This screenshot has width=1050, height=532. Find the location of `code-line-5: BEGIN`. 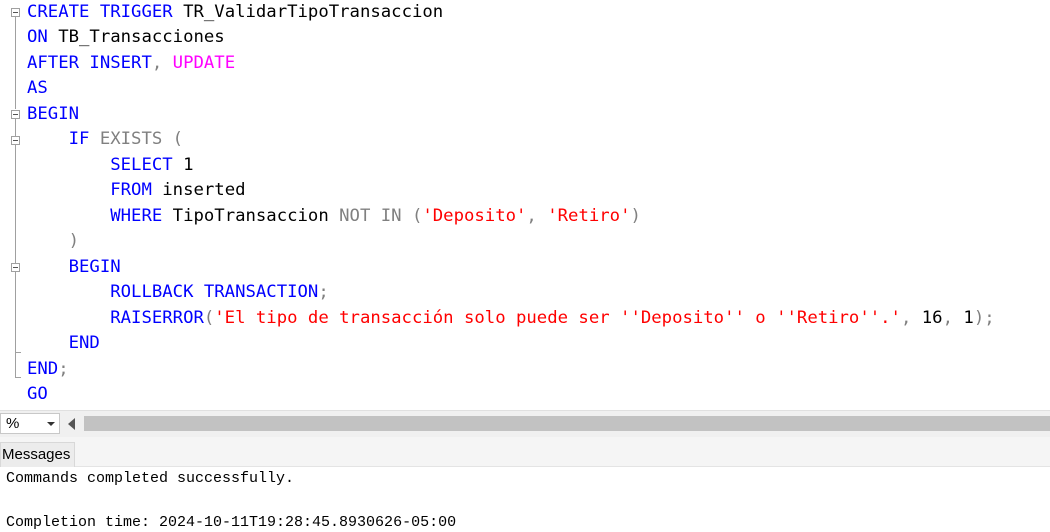

code-line-5: BEGIN is located at coordinates (53, 114).